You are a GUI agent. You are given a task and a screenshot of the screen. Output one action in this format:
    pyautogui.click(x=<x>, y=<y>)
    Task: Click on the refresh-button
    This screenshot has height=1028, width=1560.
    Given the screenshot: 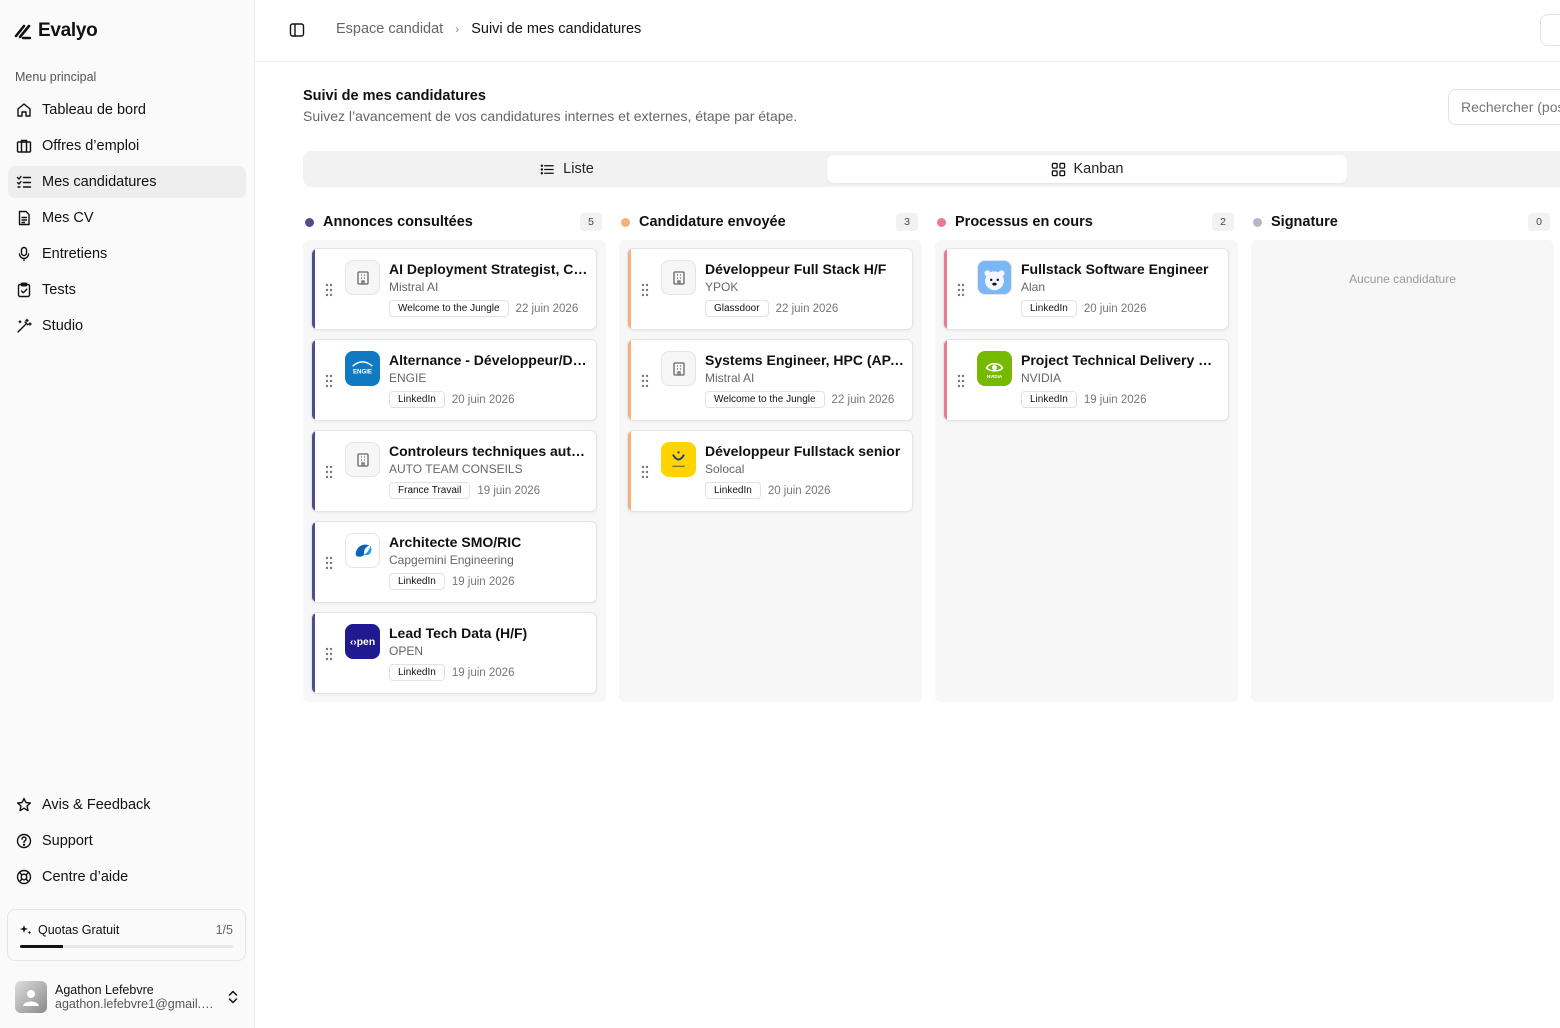 What is the action you would take?
    pyautogui.click(x=1550, y=30)
    